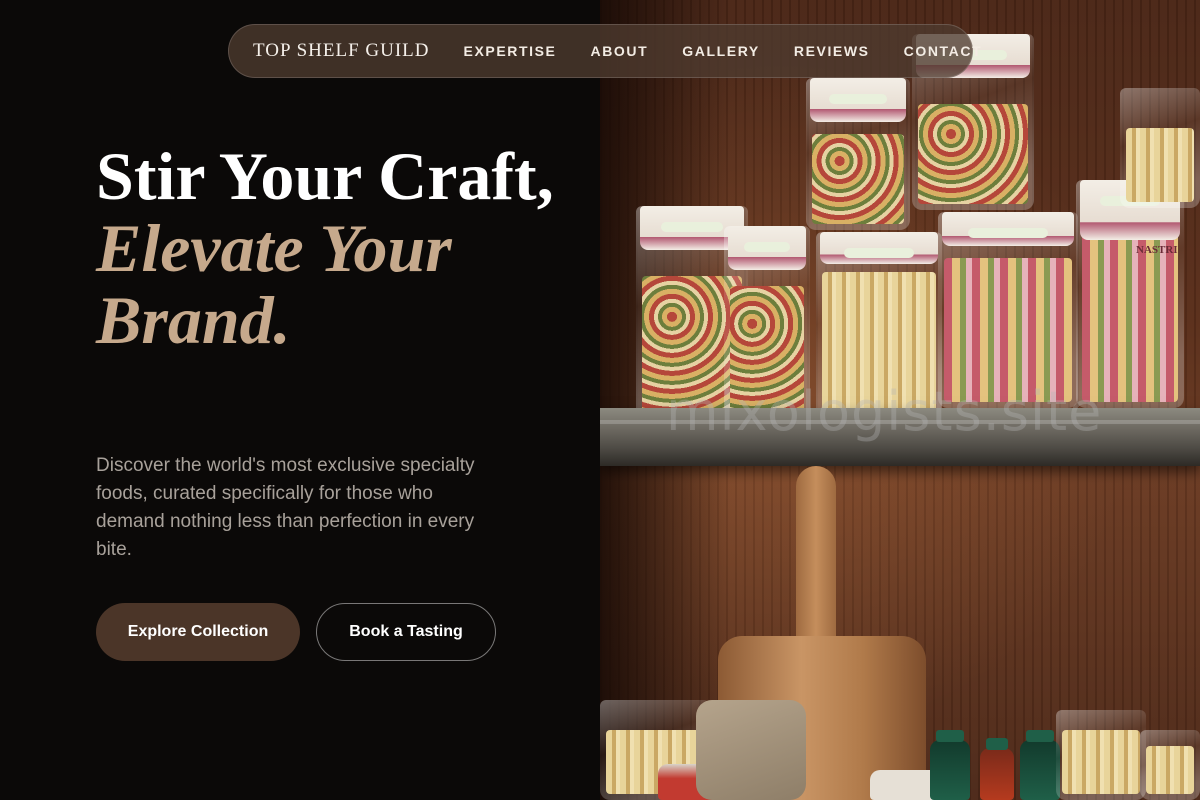 This screenshot has height=800, width=1200. Describe the element at coordinates (406, 632) in the screenshot. I see `book-tasting-button: Book a Tasting` at that location.